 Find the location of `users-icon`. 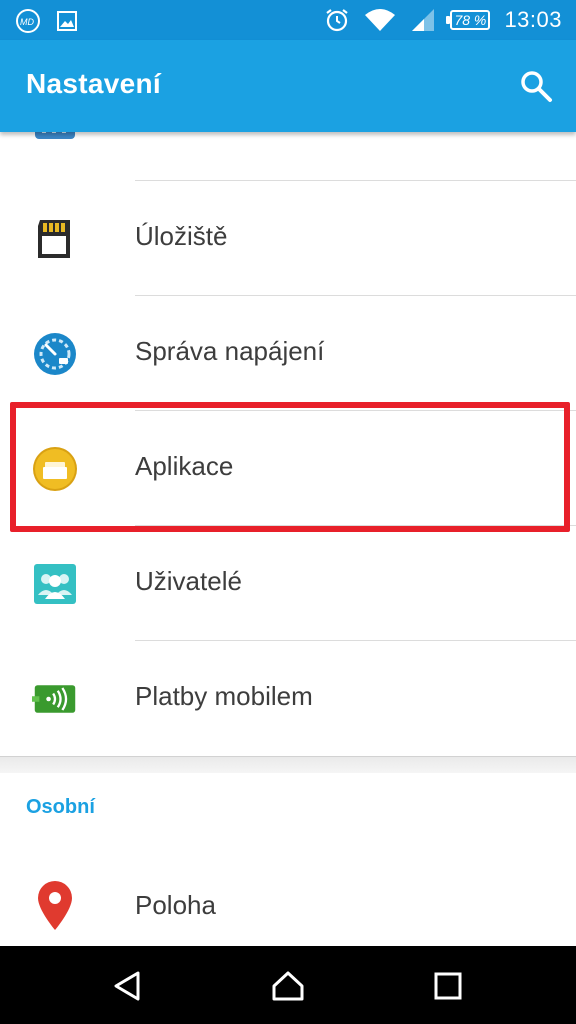

users-icon is located at coordinates (55, 584).